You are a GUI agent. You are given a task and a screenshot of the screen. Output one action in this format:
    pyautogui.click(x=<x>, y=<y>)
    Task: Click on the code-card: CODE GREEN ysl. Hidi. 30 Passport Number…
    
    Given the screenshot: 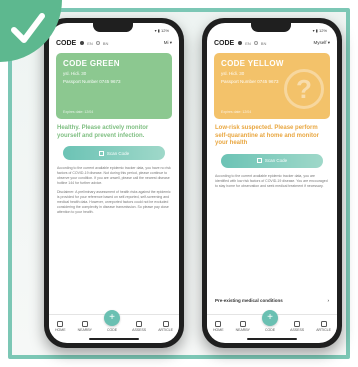 What is the action you would take?
    pyautogui.click(x=114, y=86)
    